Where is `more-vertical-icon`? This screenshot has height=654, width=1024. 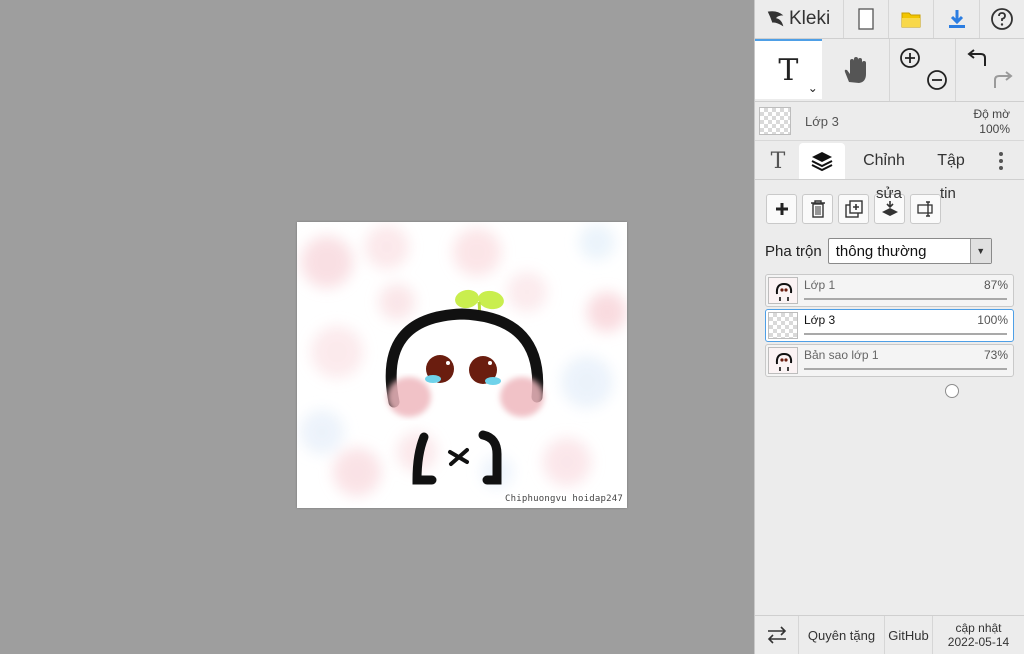 more-vertical-icon is located at coordinates (1001, 161).